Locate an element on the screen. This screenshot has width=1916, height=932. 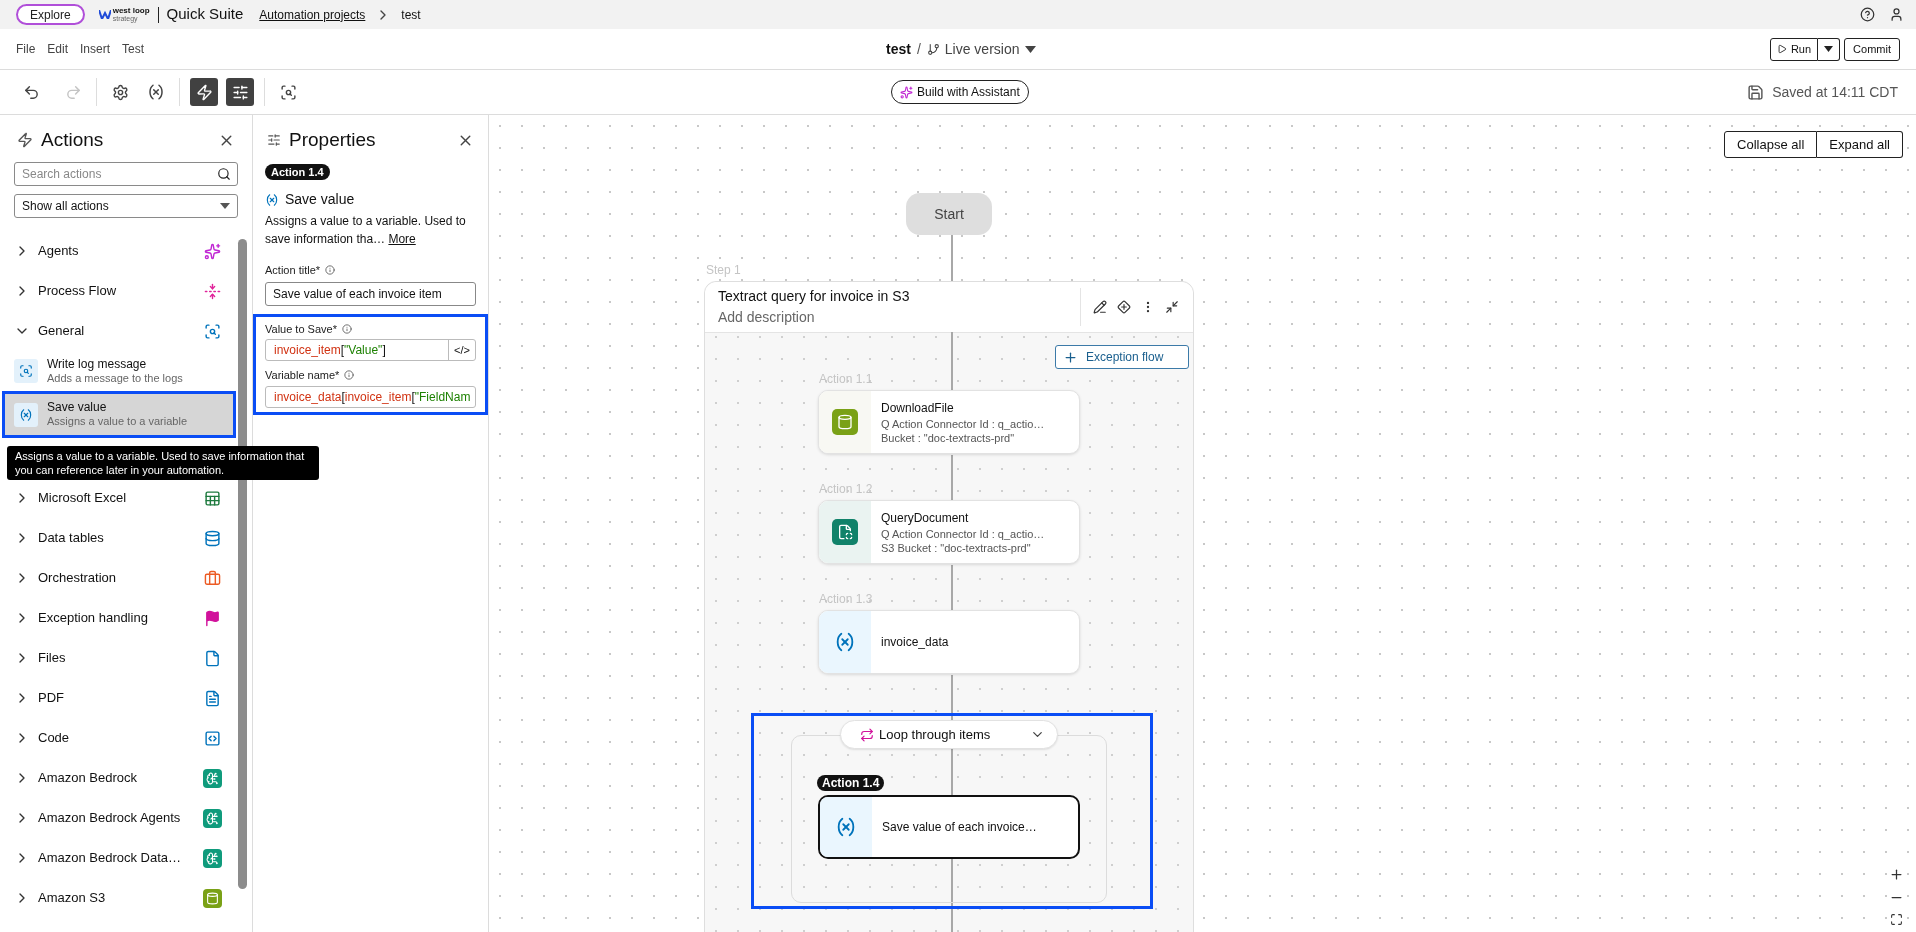
node-title: QueryDocument is located at coordinates (925, 518).